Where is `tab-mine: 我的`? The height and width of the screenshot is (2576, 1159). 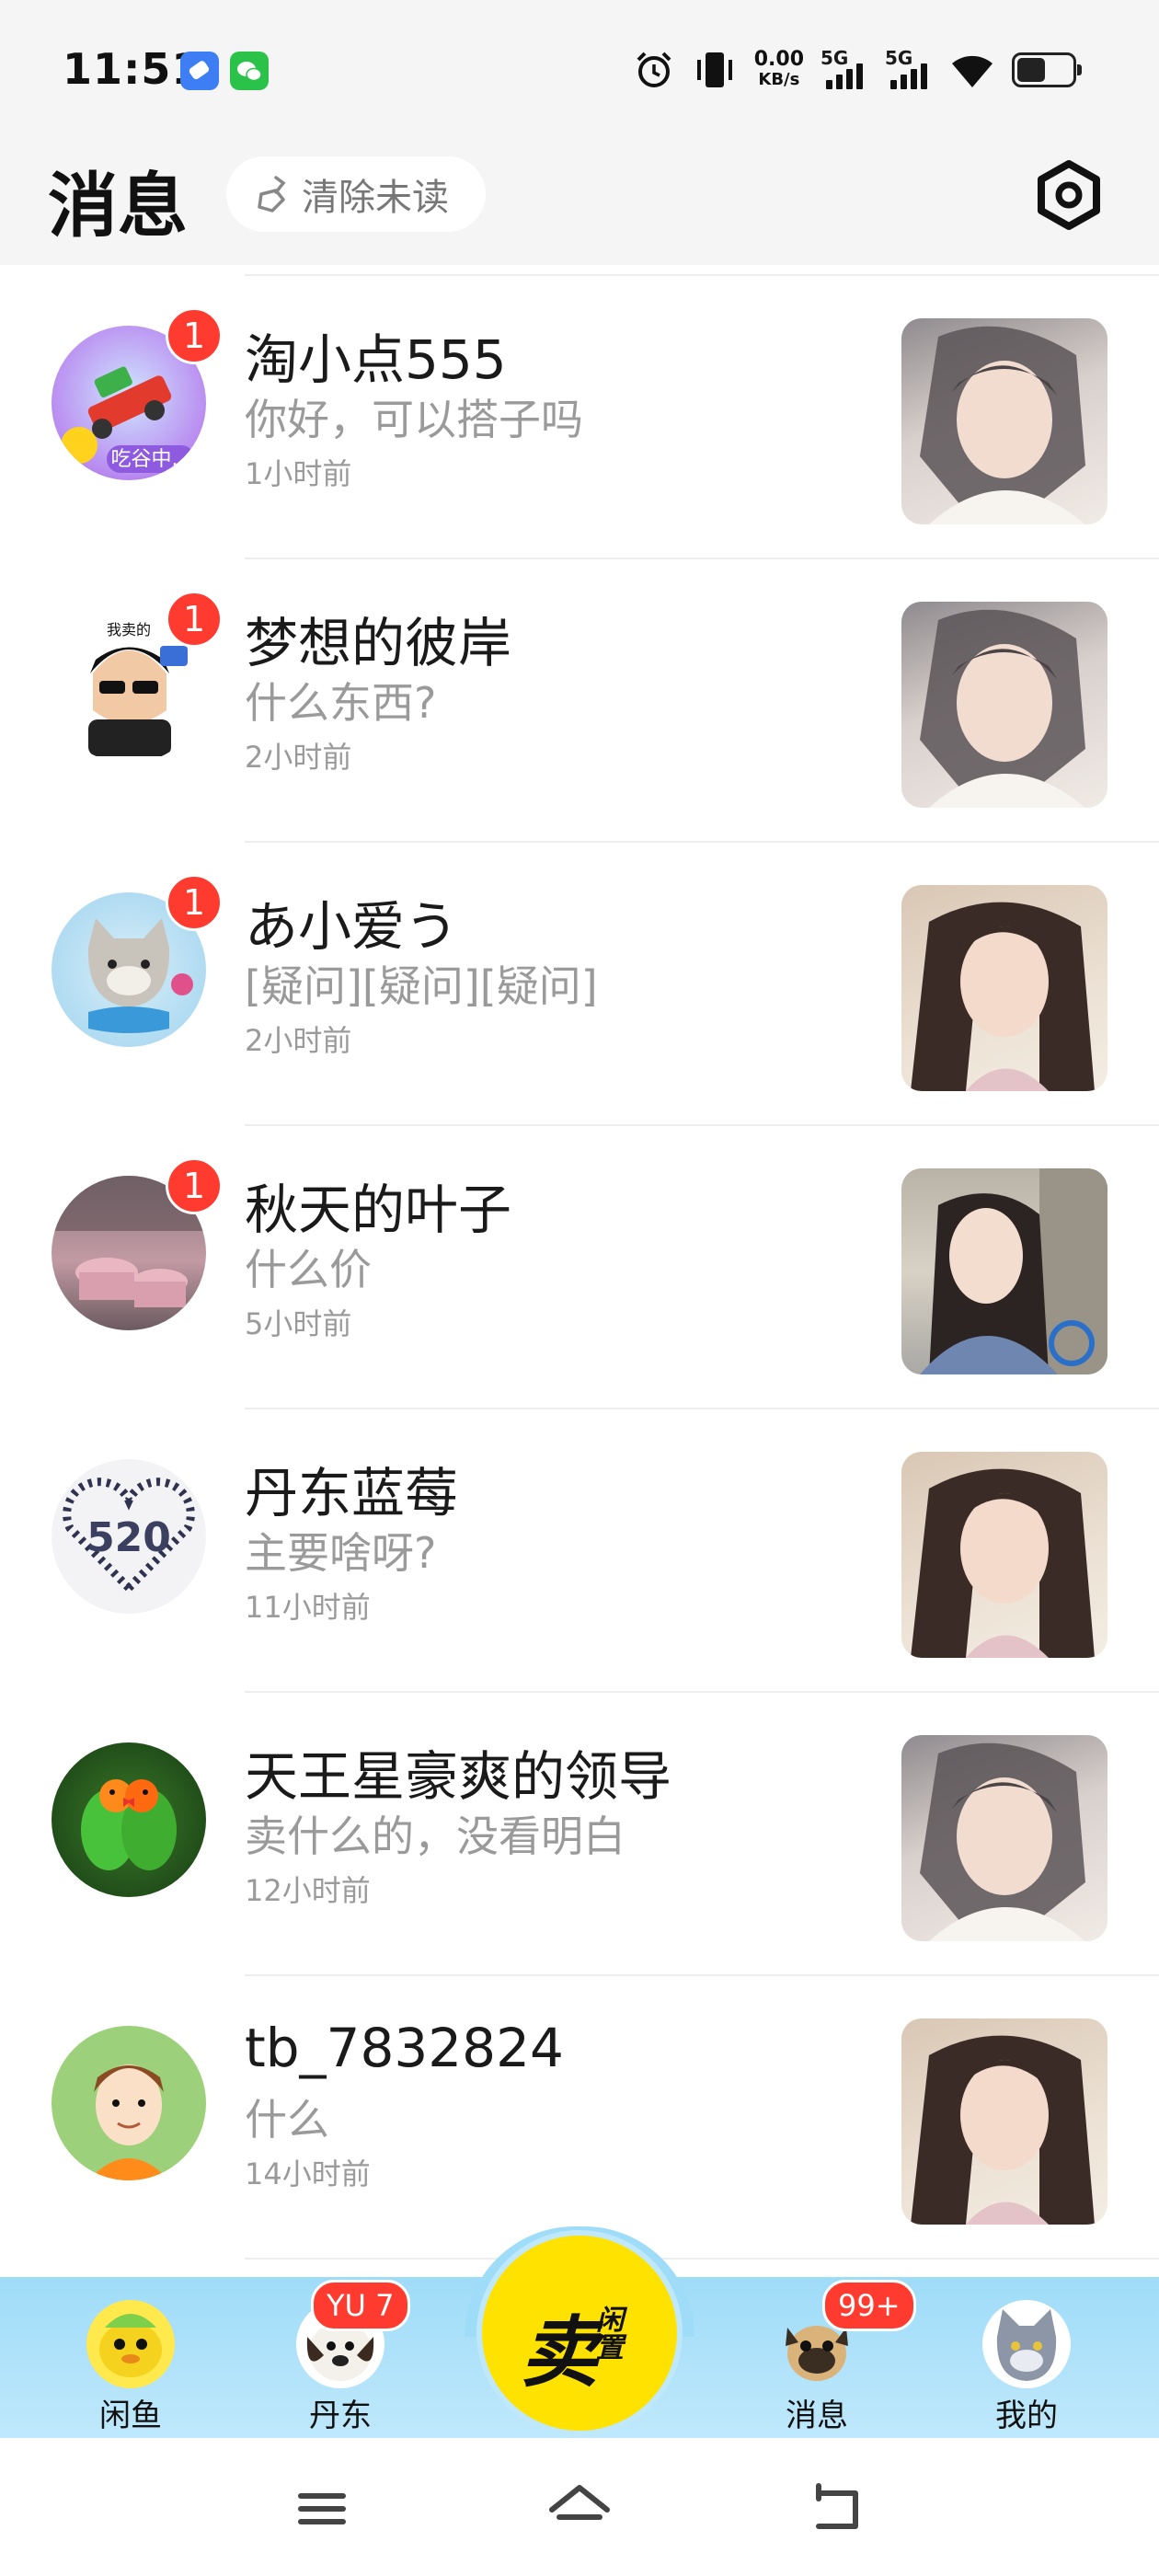
tab-mine: 我的 is located at coordinates (1026, 2367).